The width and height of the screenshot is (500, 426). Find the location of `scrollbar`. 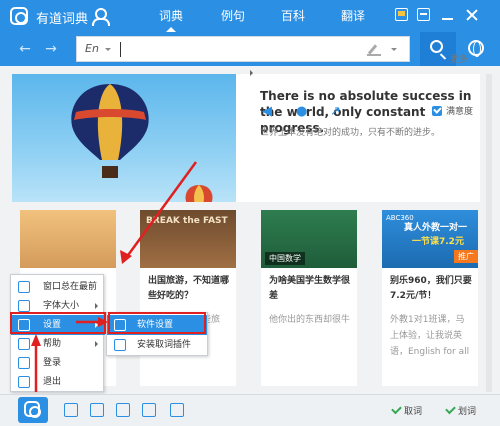

scrollbar is located at coordinates (489, 233).